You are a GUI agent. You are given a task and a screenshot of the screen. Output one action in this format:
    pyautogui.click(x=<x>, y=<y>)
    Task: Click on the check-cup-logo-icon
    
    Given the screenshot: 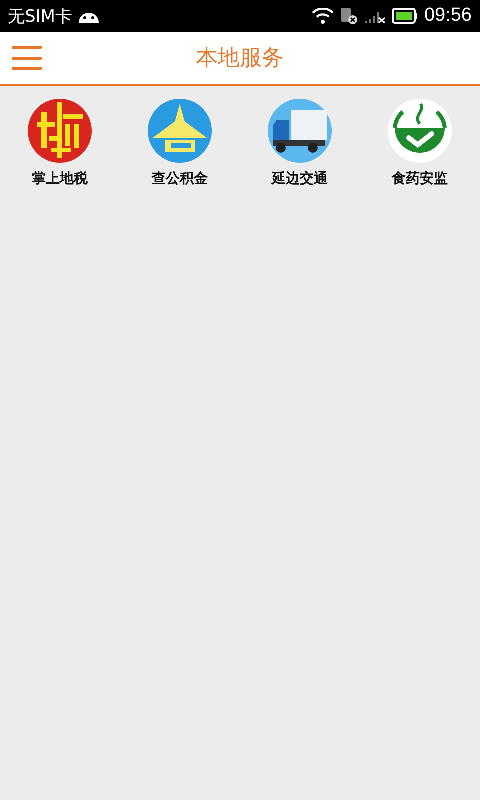 What is the action you would take?
    pyautogui.click(x=420, y=131)
    